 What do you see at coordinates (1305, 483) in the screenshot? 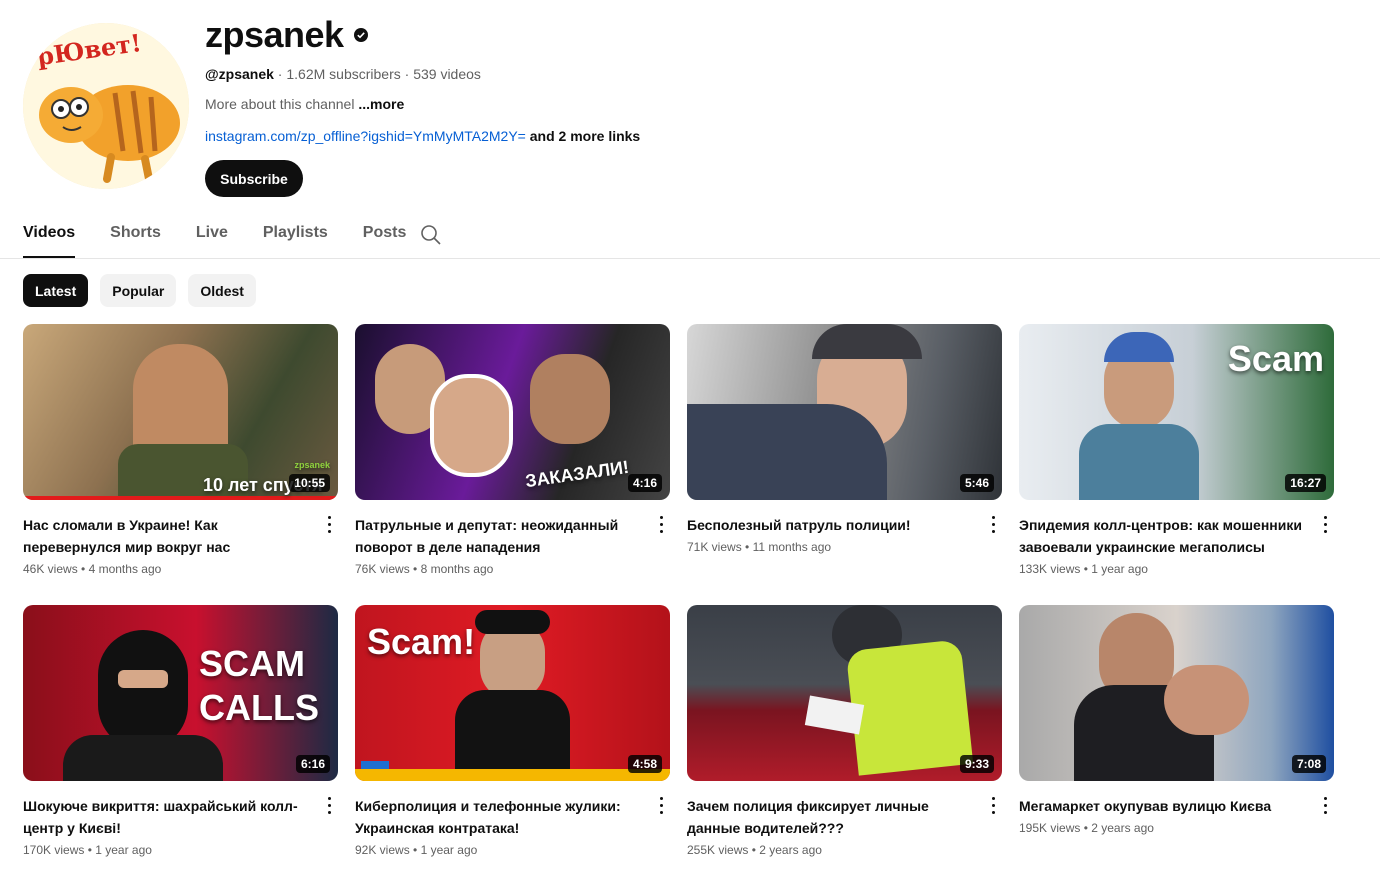
I see `video-duration: 16:27` at bounding box center [1305, 483].